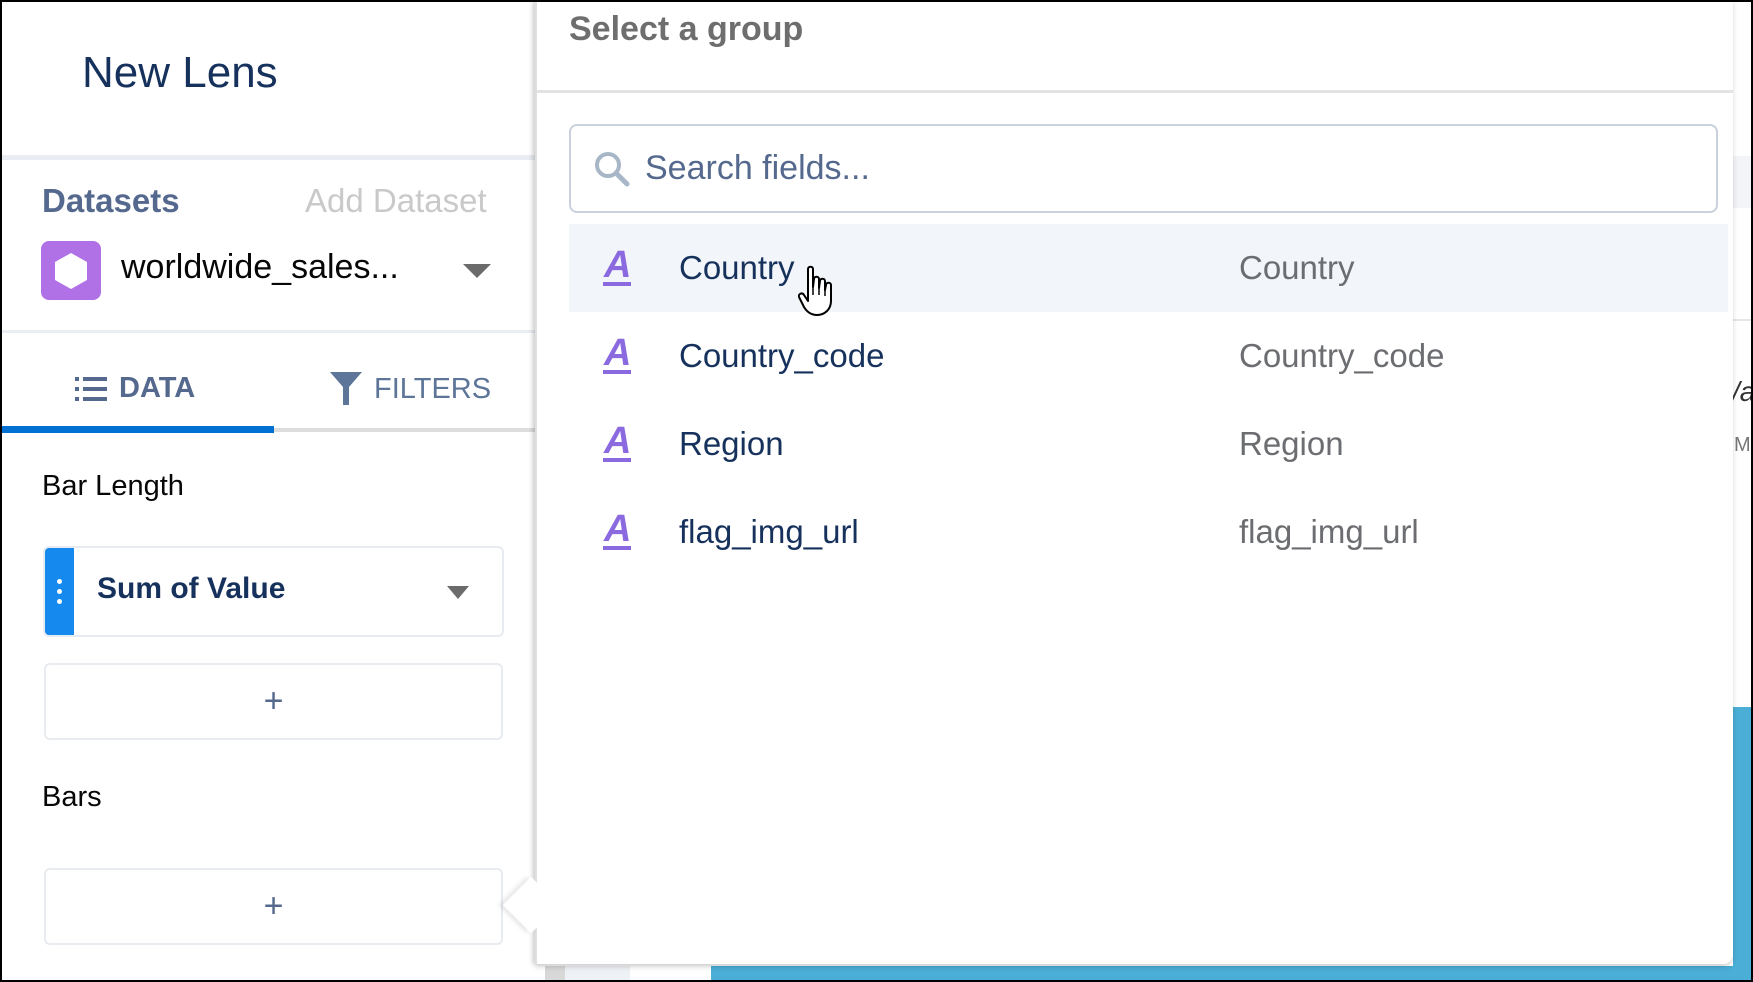 This screenshot has width=1753, height=982. What do you see at coordinates (555, 974) in the screenshot?
I see `canvas-scroll-element` at bounding box center [555, 974].